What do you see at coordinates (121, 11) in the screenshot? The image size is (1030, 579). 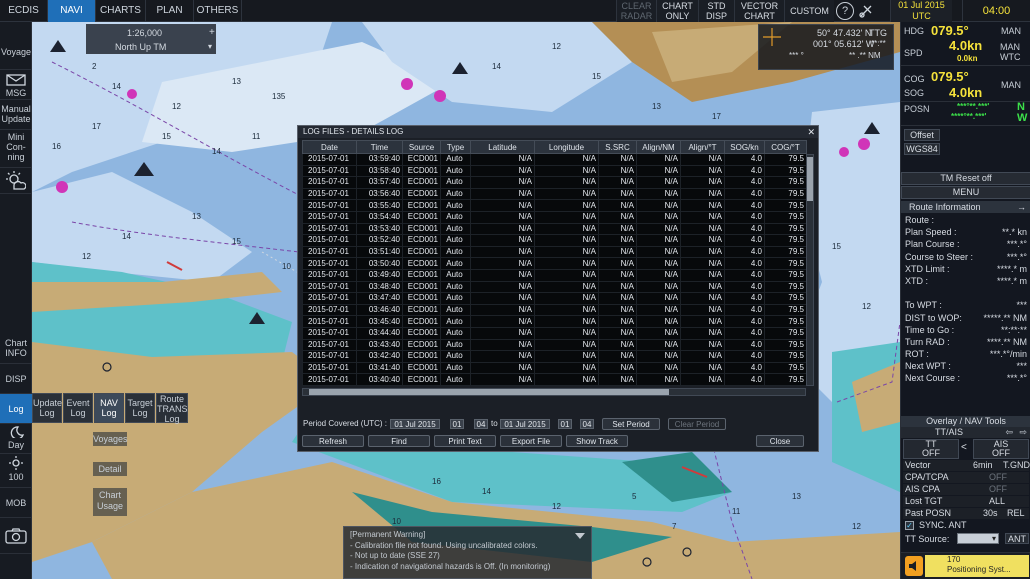 I see `tab-charts: CHARTS` at bounding box center [121, 11].